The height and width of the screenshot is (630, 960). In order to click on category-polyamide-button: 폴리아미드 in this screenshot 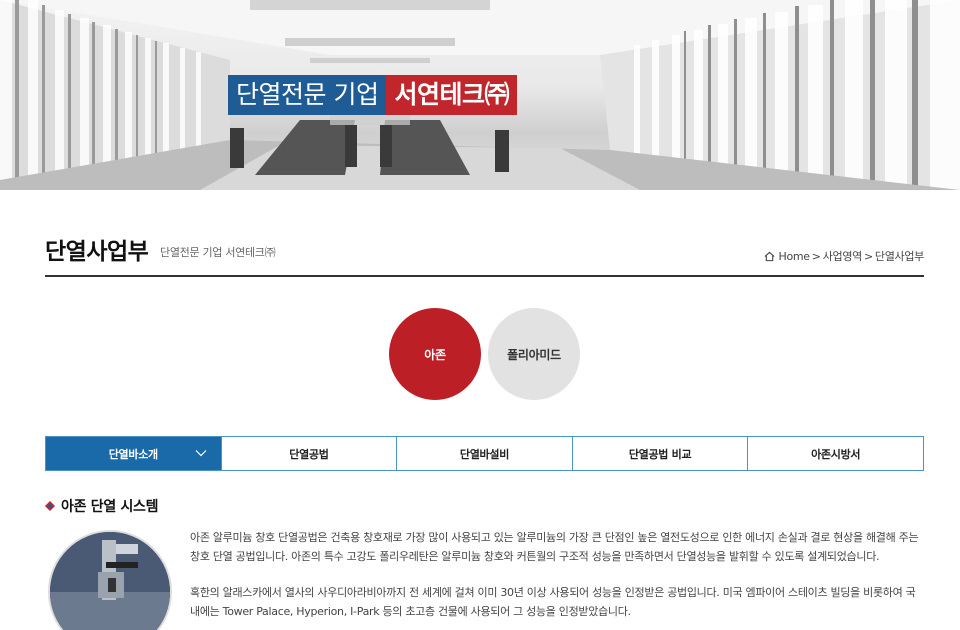, I will do `click(534, 354)`.